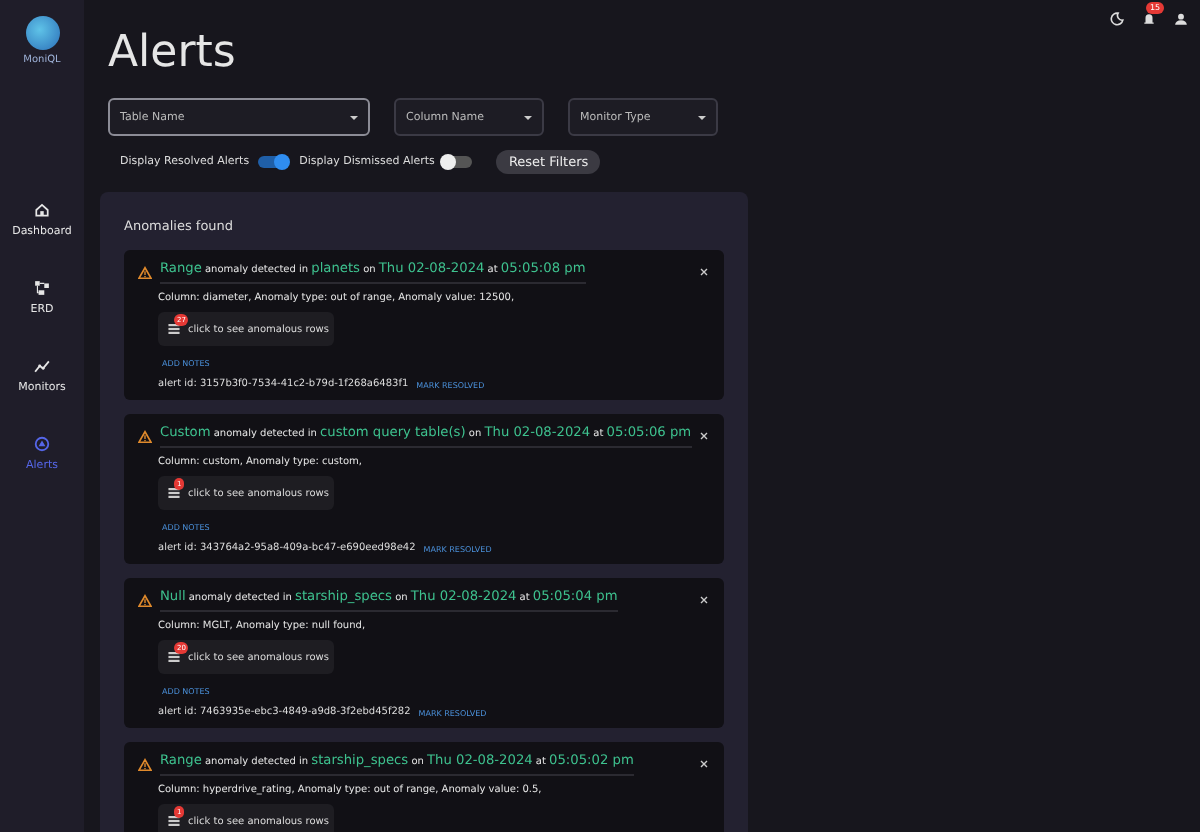 Image resolution: width=1200 pixels, height=832 pixels. Describe the element at coordinates (42, 210) in the screenshot. I see `home-icon` at that location.